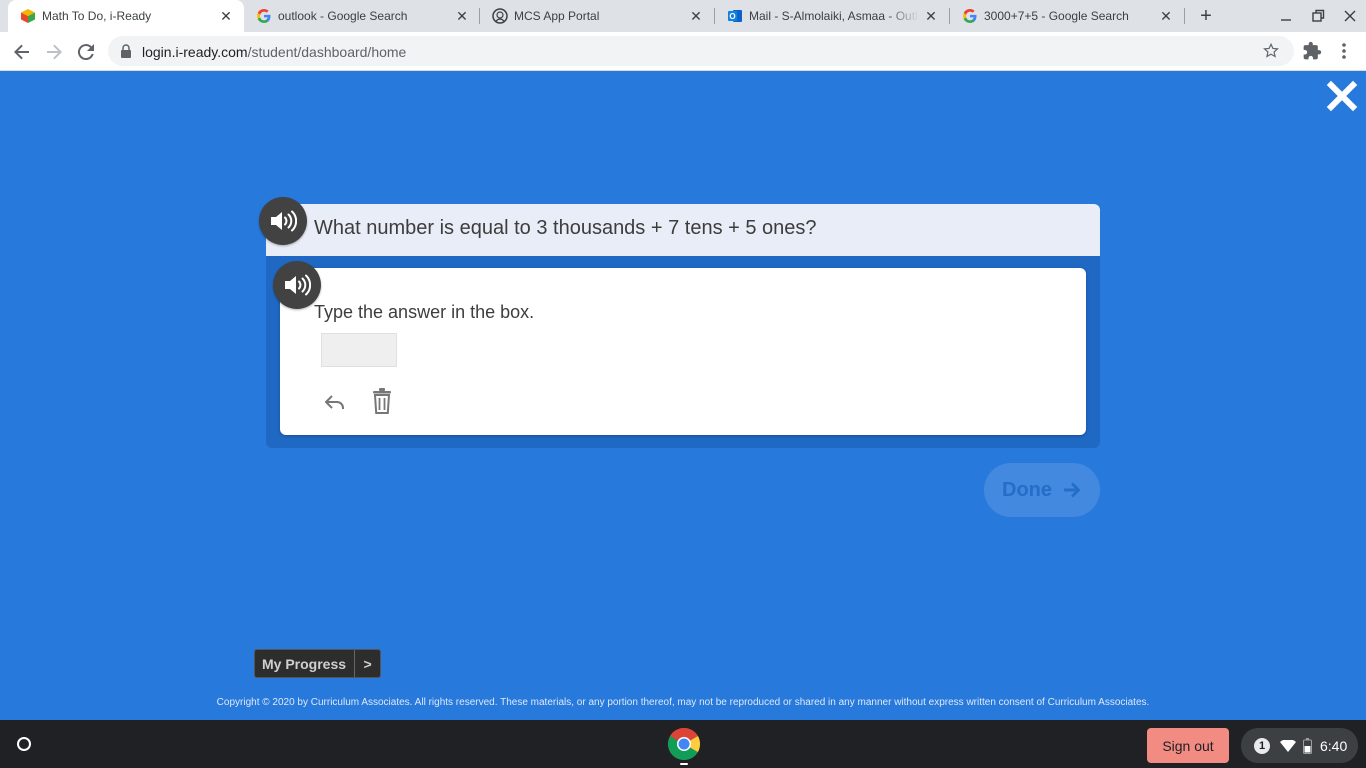  Describe the element at coordinates (424, 312) in the screenshot. I see `instruction-text: Type the answer in the box.` at that location.